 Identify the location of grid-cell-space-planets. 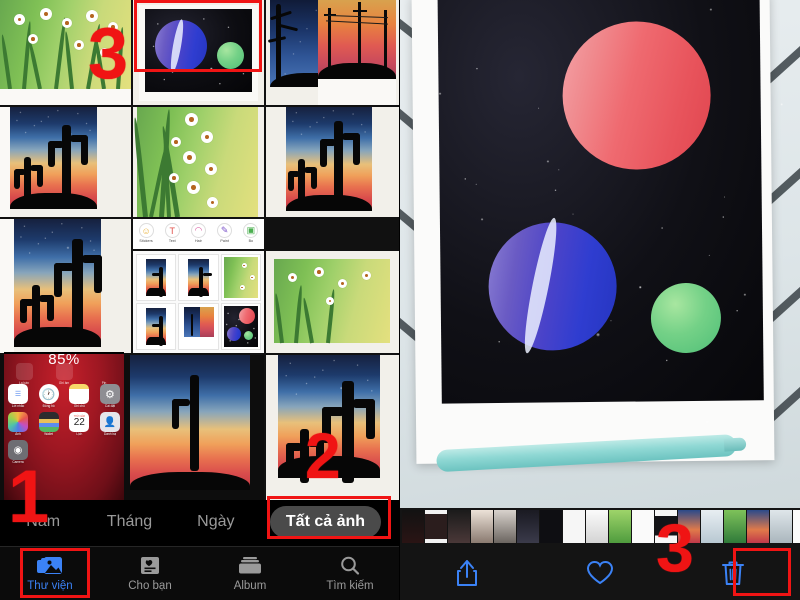
(198, 52).